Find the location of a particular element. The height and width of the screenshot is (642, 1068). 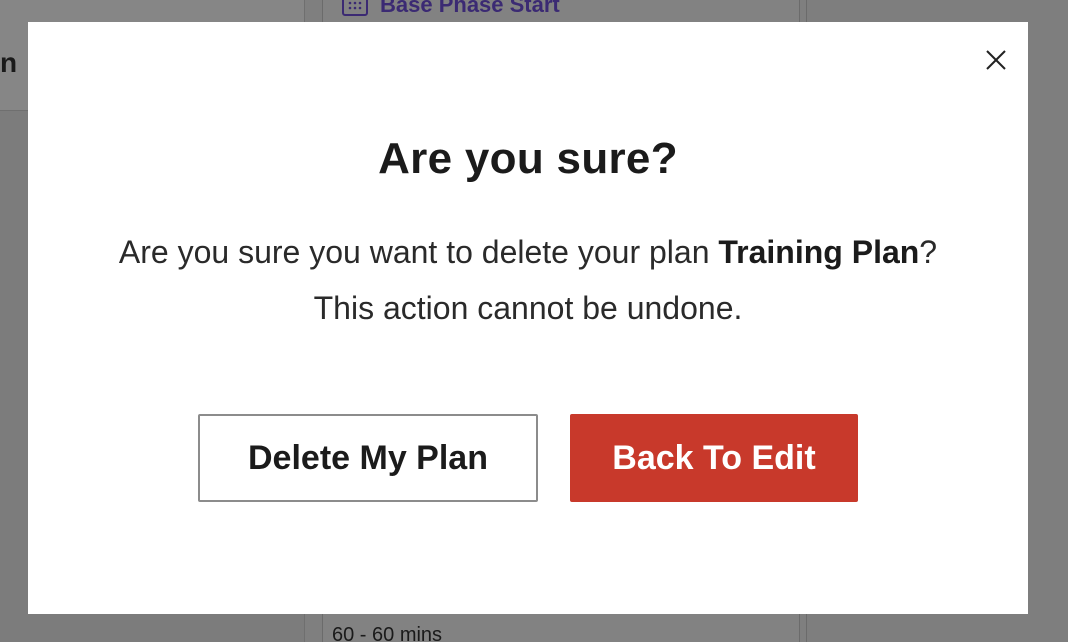

background-card-title: Base Phase Start is located at coordinates (470, 8).